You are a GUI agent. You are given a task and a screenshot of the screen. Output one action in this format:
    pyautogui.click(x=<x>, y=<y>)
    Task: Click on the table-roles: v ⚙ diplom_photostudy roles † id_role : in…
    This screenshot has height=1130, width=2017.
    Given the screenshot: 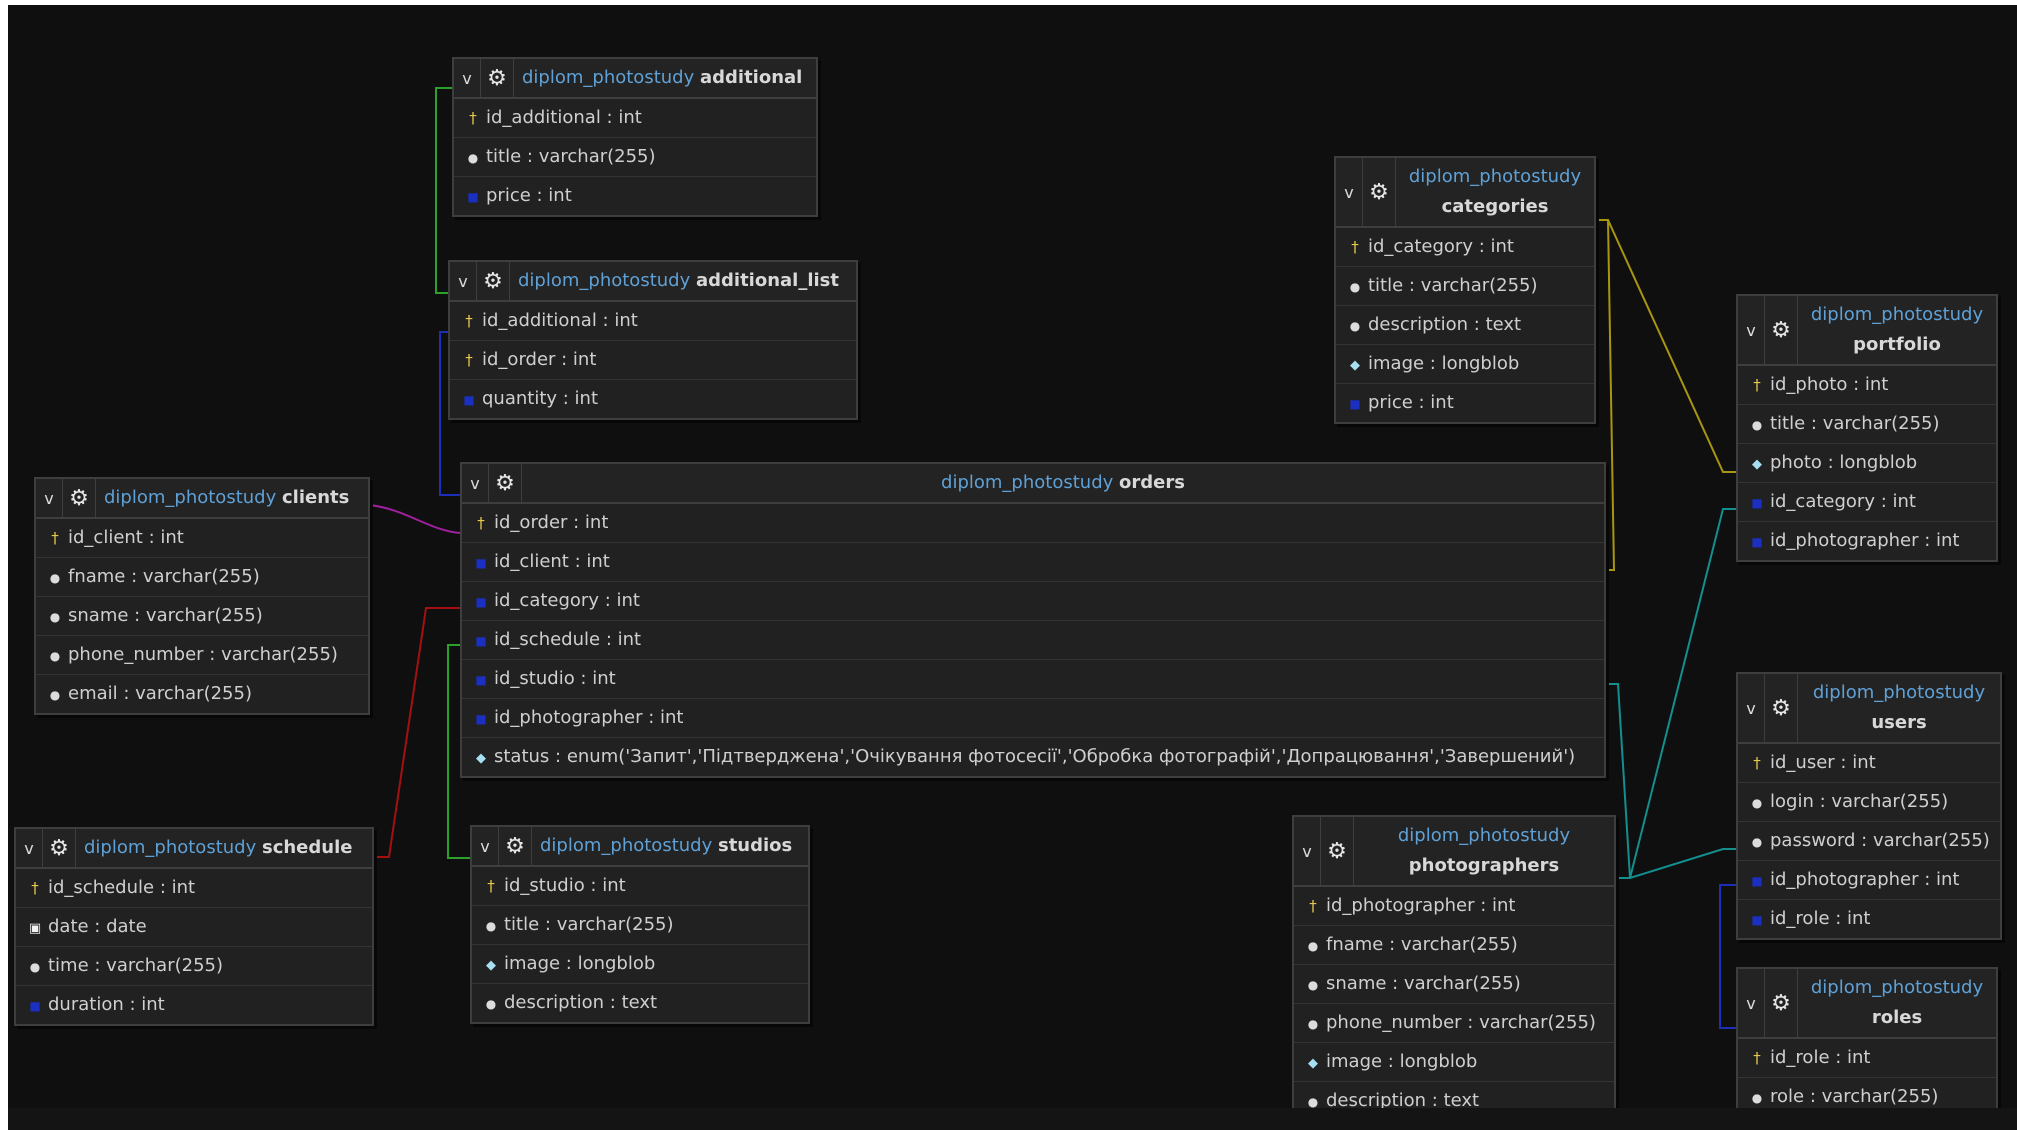 What is the action you would take?
    pyautogui.click(x=1867, y=1042)
    